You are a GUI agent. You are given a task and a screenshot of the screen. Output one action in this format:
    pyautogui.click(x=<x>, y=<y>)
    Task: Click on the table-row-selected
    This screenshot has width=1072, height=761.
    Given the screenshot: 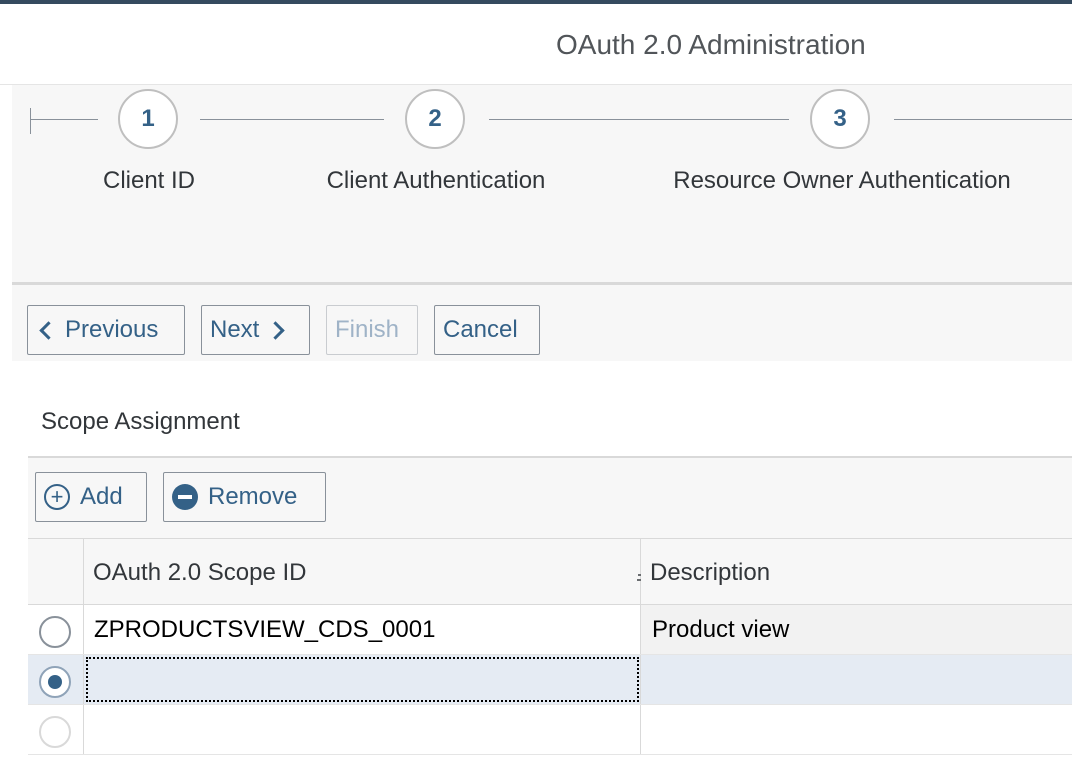 What is the action you would take?
    pyautogui.click(x=550, y=680)
    